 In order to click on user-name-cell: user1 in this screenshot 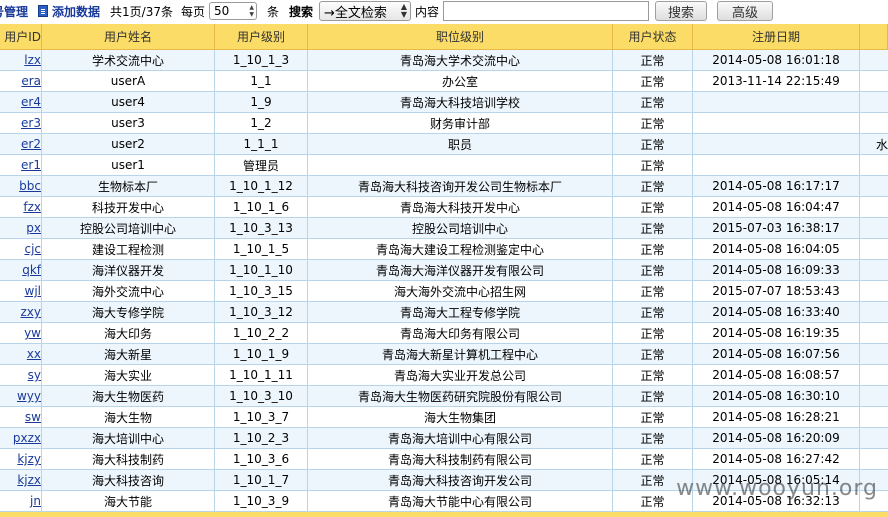, I will do `click(128, 165)`.